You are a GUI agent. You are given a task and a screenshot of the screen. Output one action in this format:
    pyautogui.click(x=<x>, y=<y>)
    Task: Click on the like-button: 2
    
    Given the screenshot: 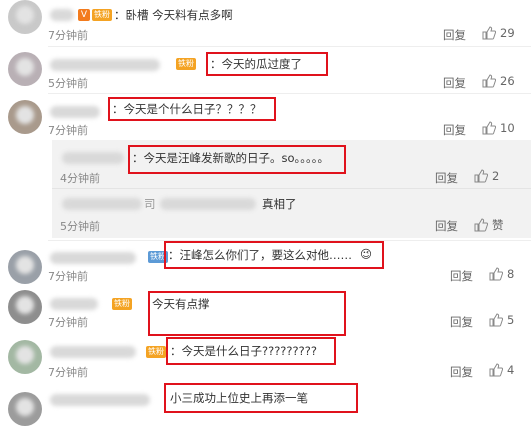 What is the action you would take?
    pyautogui.click(x=486, y=176)
    